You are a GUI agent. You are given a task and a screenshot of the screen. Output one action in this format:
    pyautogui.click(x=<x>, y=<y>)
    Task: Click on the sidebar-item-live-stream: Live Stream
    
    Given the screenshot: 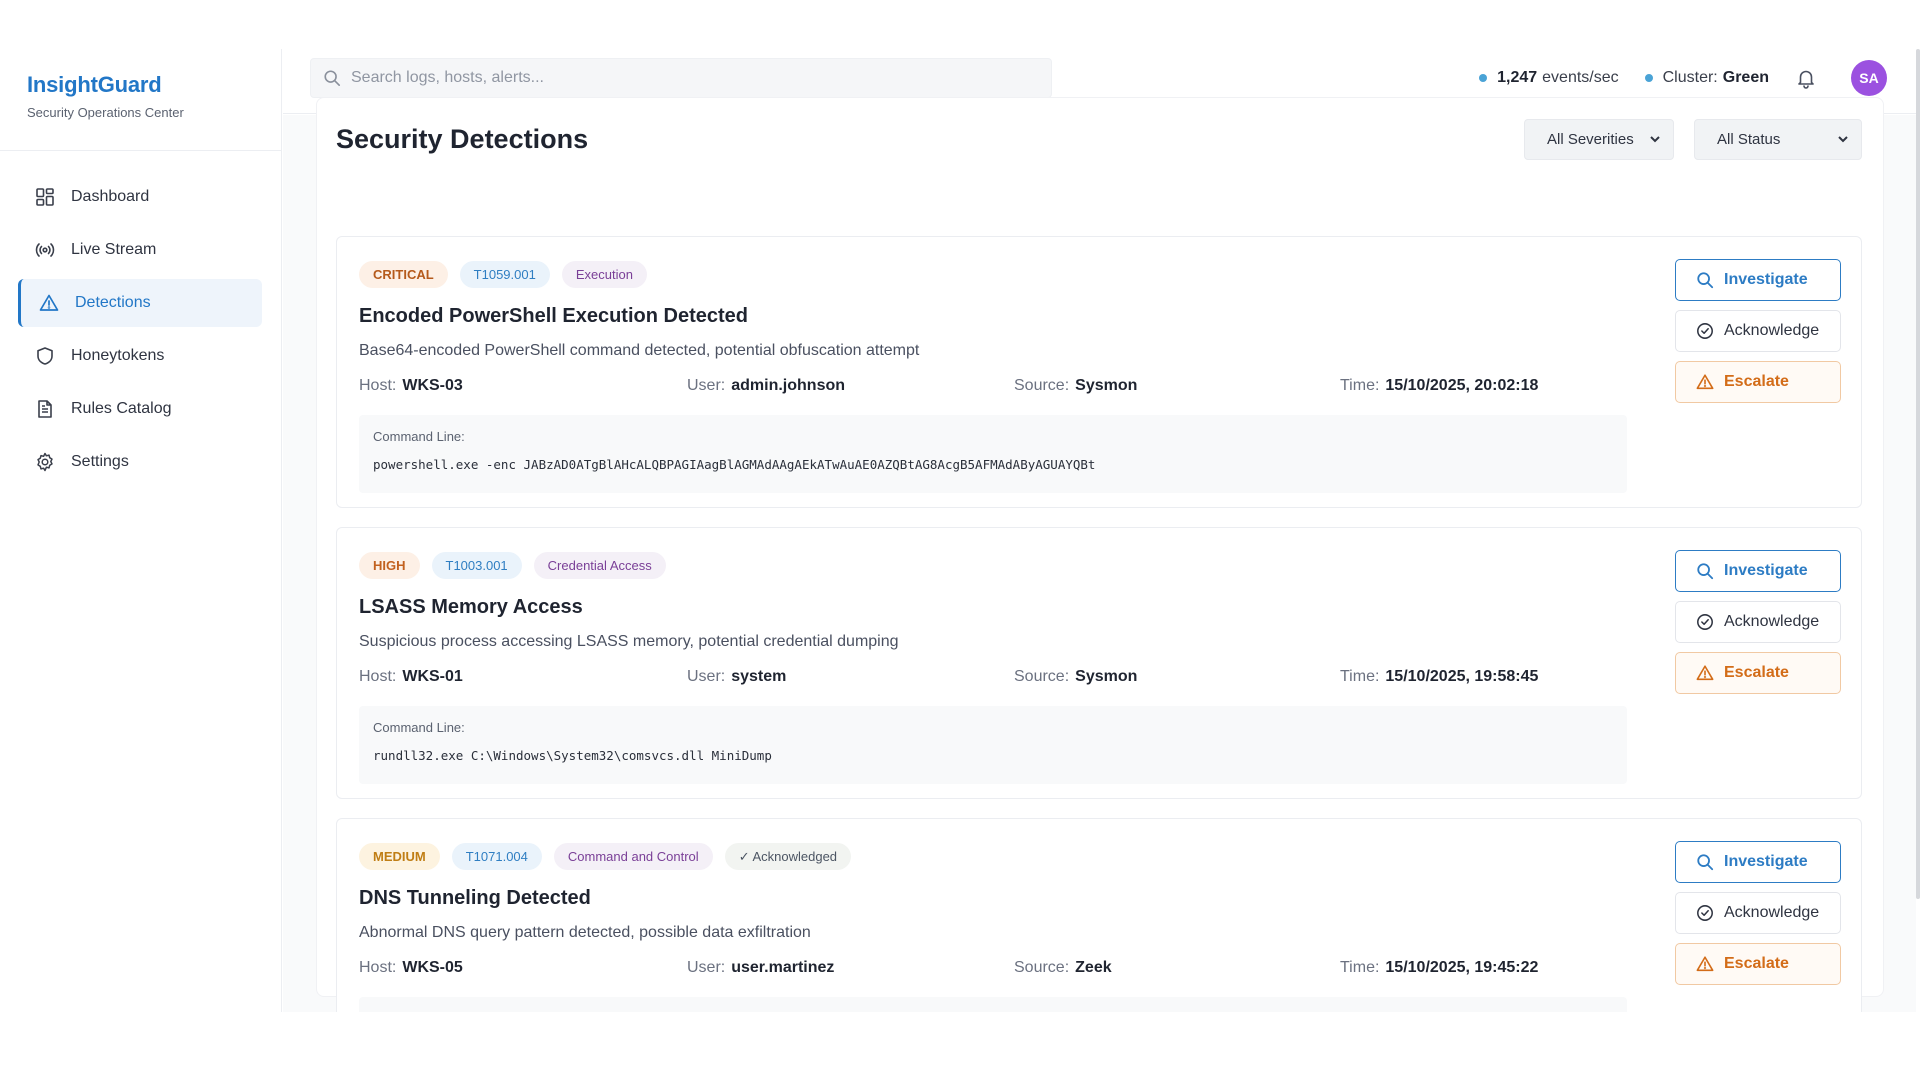 What is the action you would take?
    pyautogui.click(x=140, y=250)
    